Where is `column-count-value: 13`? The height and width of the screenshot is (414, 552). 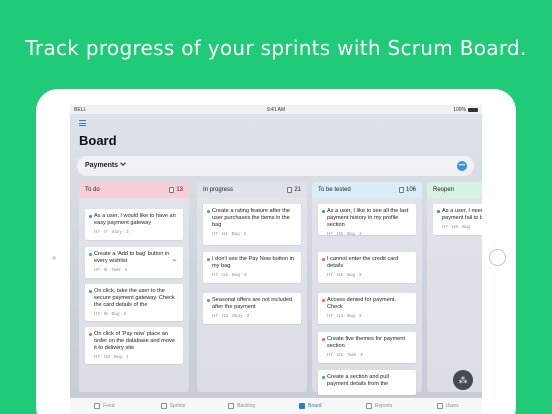
column-count-value: 13 is located at coordinates (179, 190).